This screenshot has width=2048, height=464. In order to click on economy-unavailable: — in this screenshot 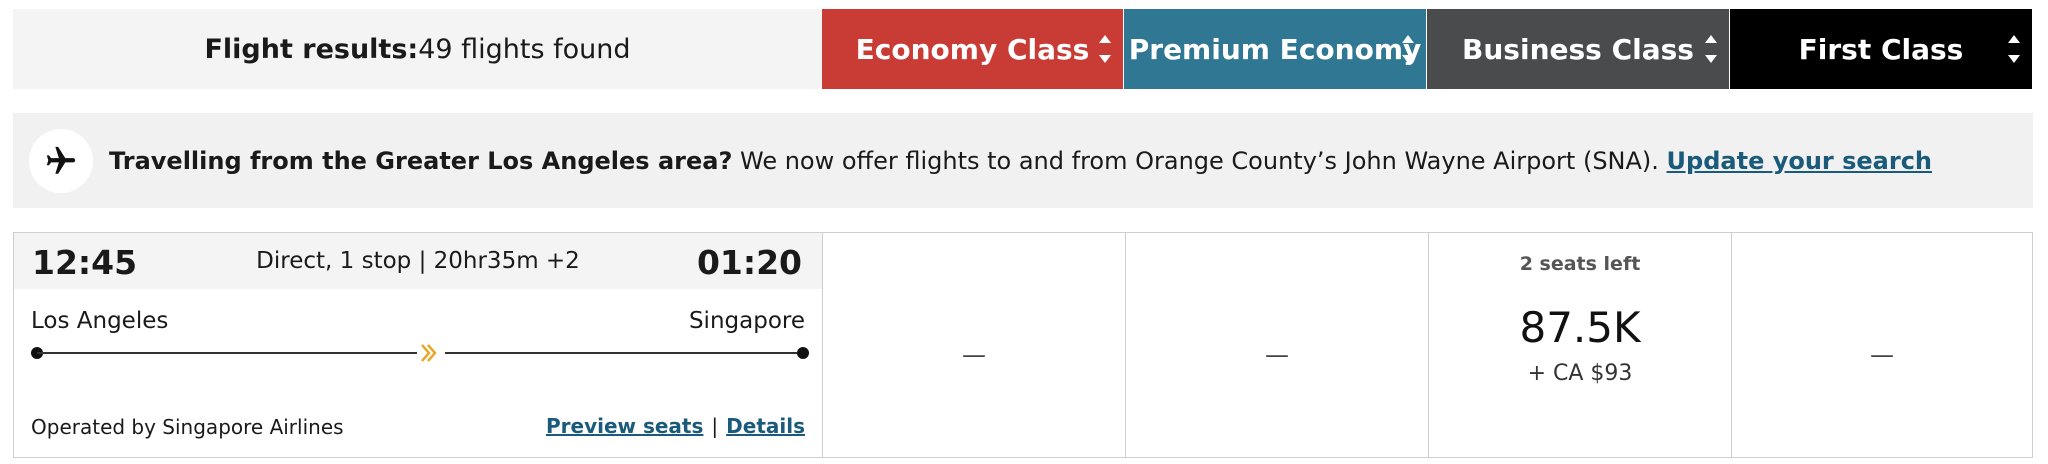, I will do `click(974, 355)`.